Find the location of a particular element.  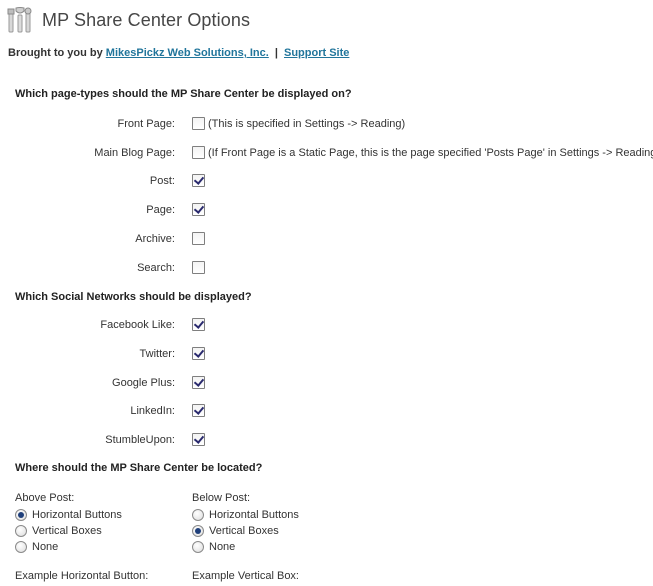

below-vertical-option: Vertical Boxes is located at coordinates (245, 531).